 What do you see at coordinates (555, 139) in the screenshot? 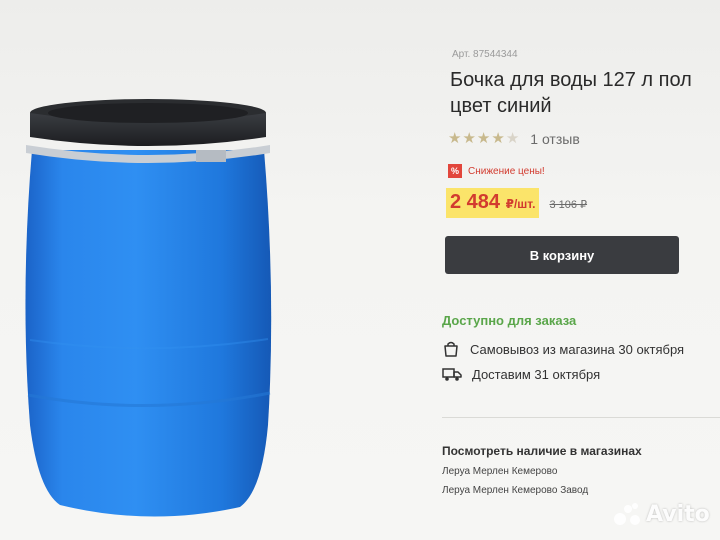
I see `reviews-link: 1 отзыв` at bounding box center [555, 139].